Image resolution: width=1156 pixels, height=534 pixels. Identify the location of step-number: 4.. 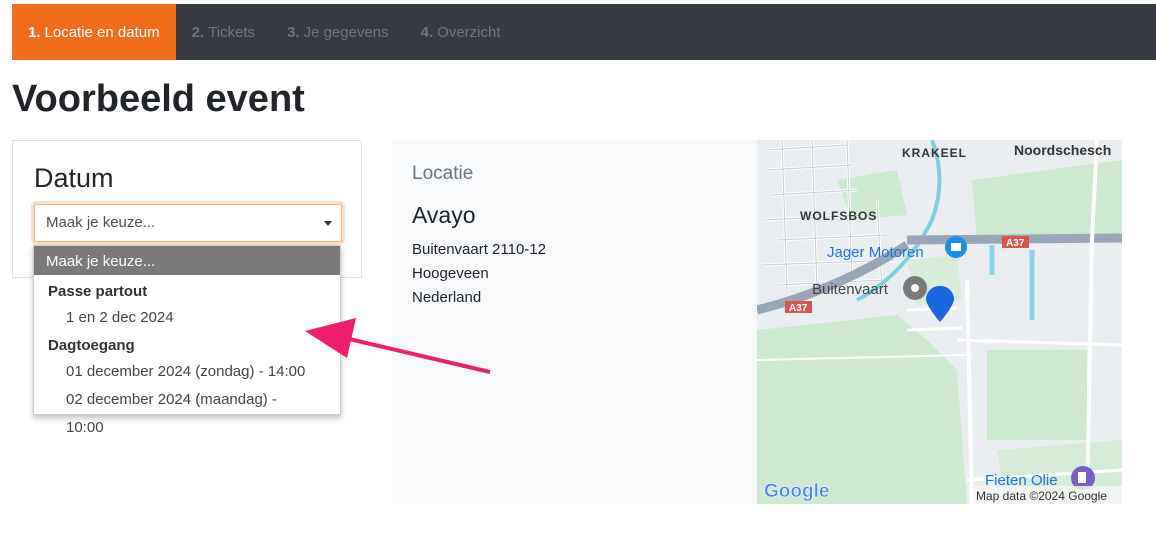
(427, 32).